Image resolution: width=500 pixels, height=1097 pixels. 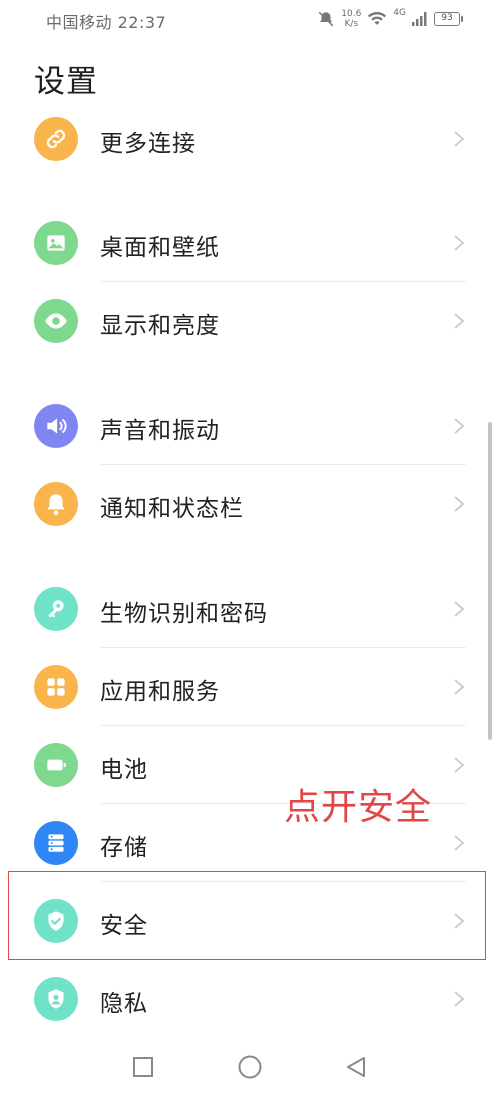 What do you see at coordinates (66, 82) in the screenshot?
I see `page-title: 设置` at bounding box center [66, 82].